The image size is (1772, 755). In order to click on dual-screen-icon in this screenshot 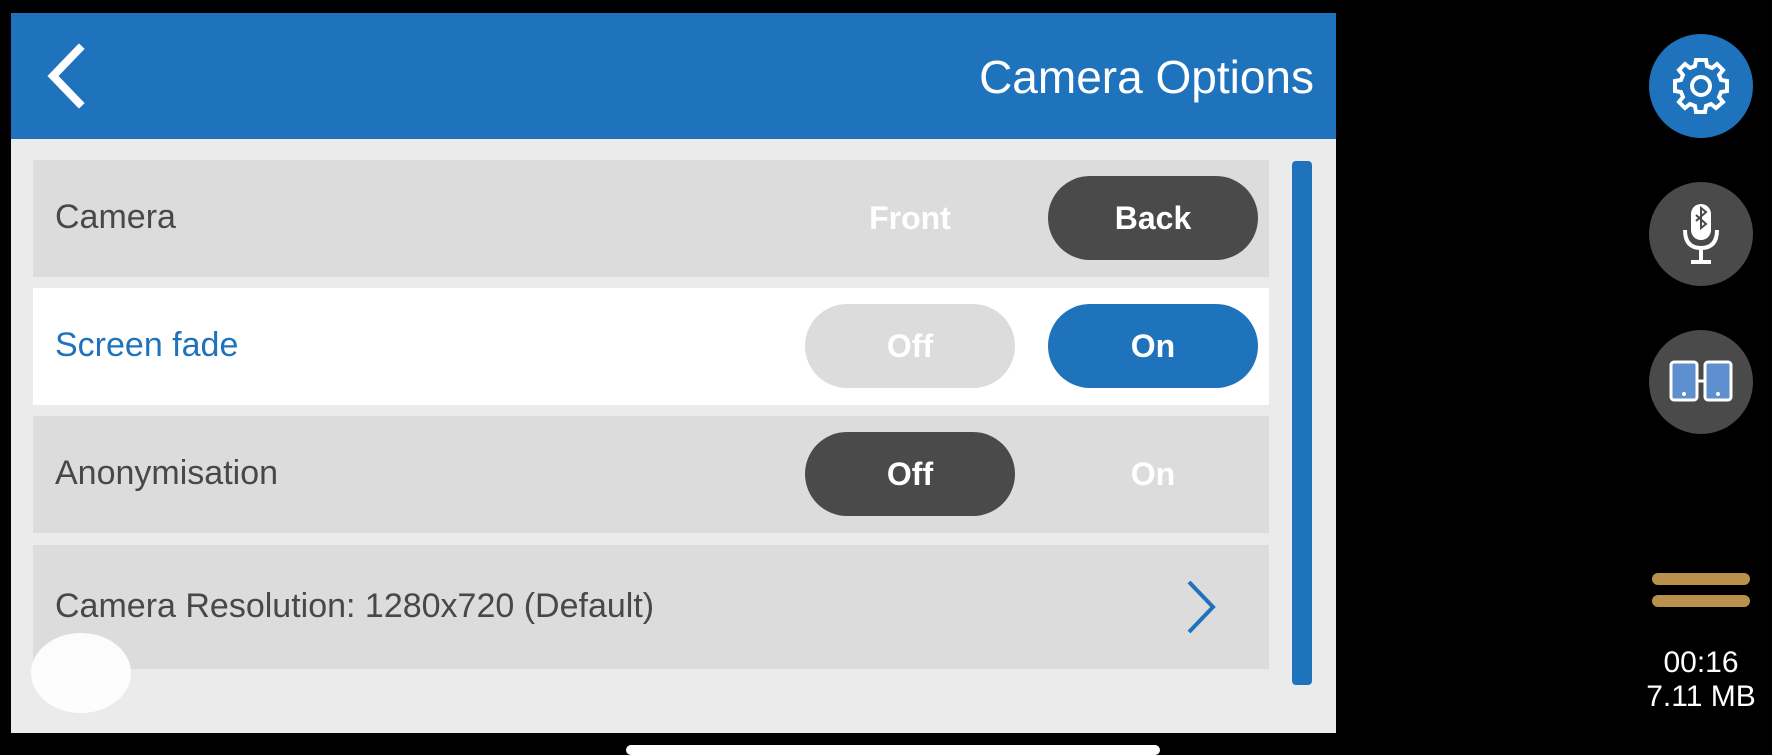, I will do `click(1701, 381)`.